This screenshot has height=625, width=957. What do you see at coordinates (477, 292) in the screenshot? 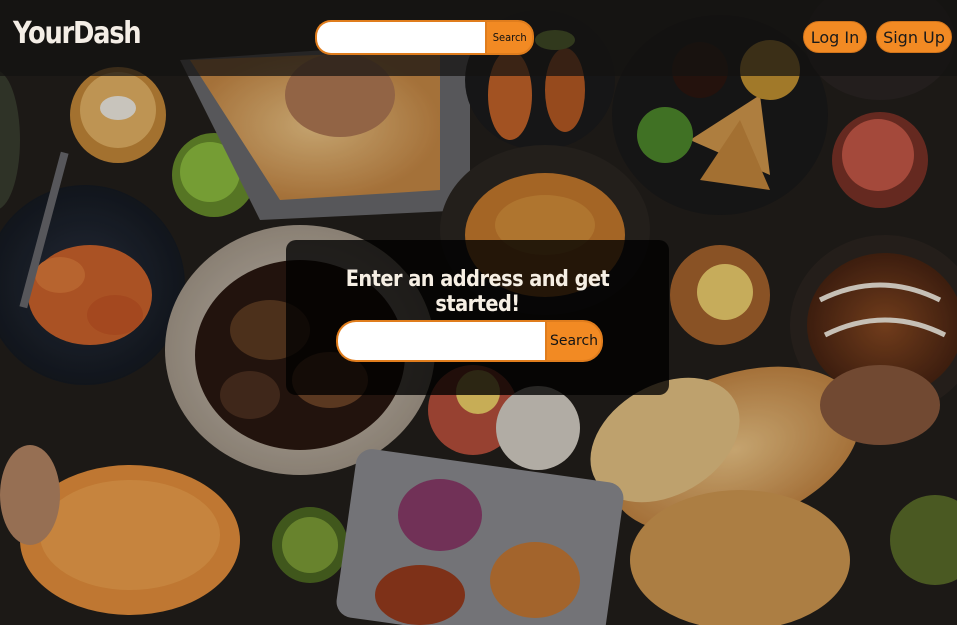
I see `address-card-title: Enter an address and get started!` at bounding box center [477, 292].